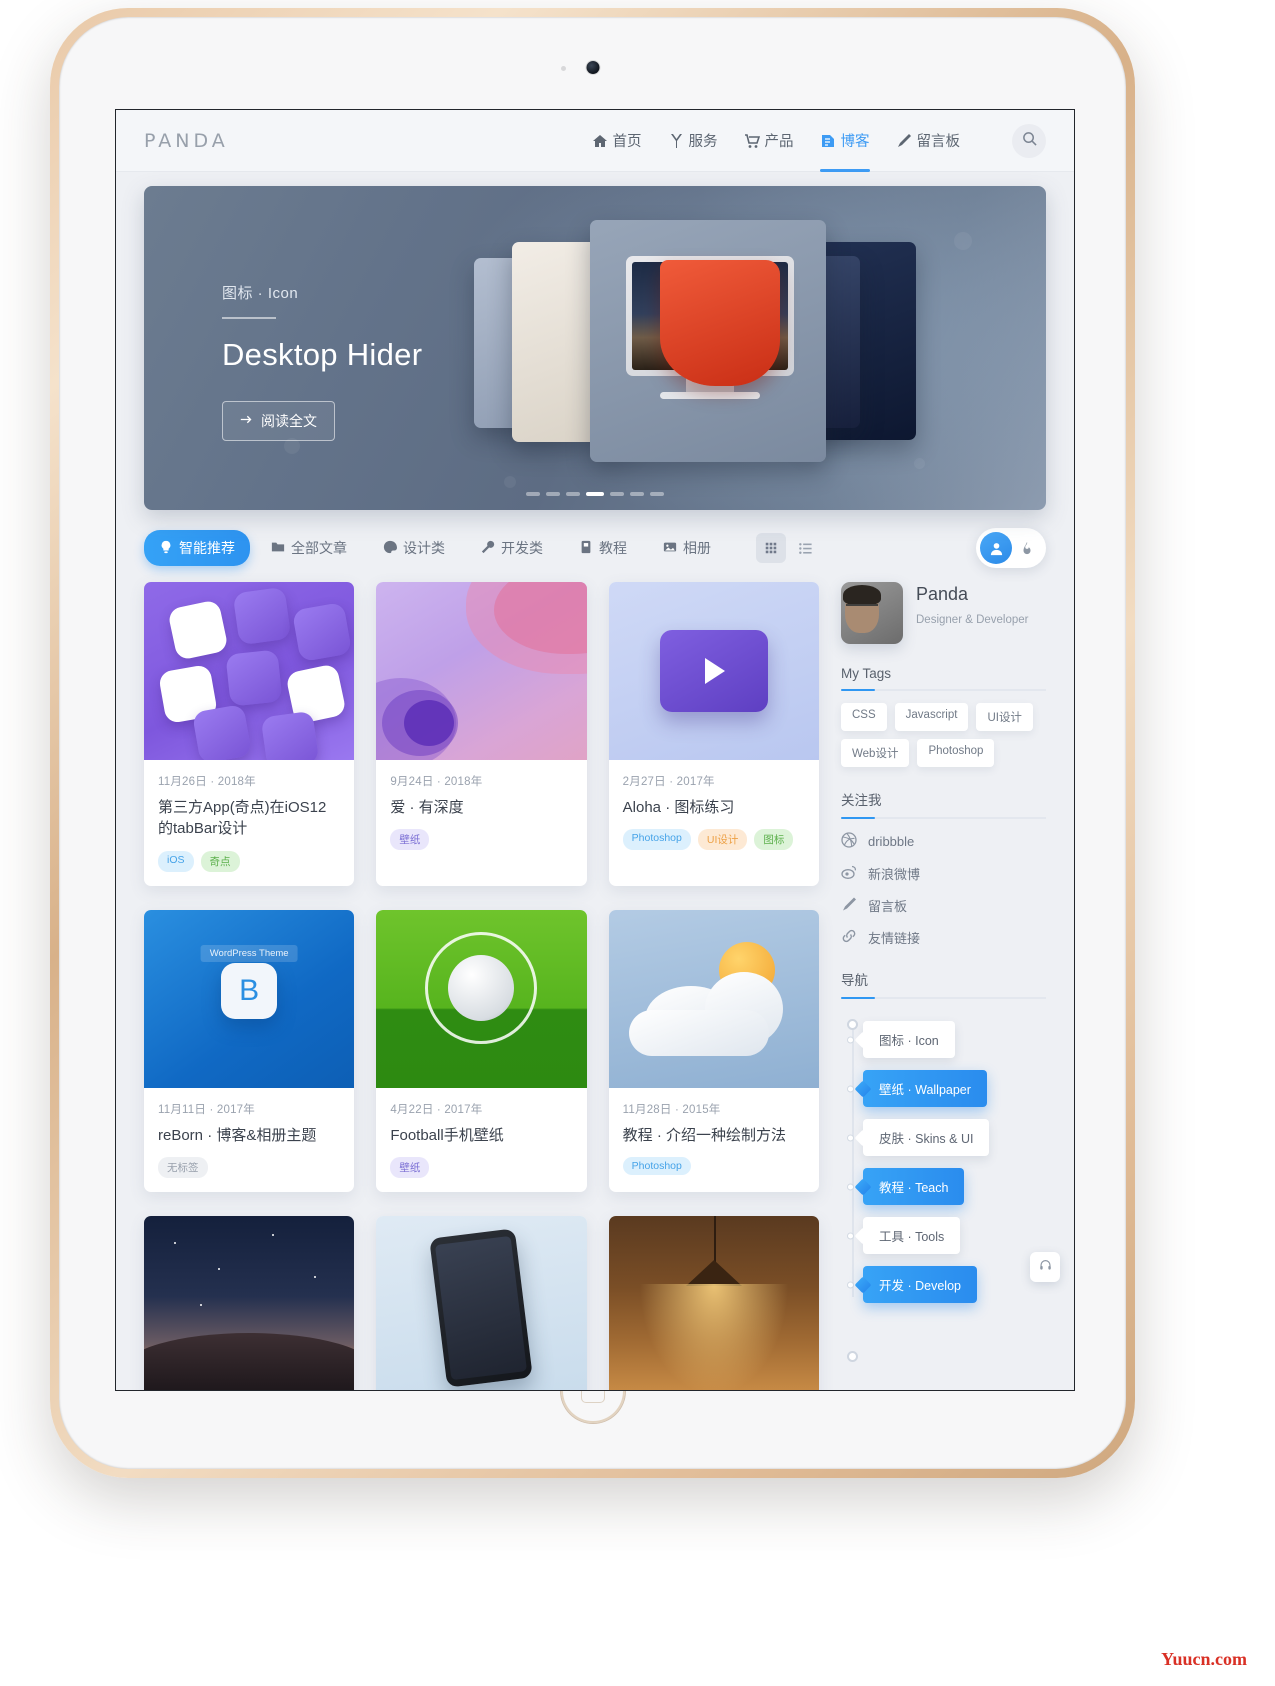 This screenshot has width=1275, height=1686. Describe the element at coordinates (704, 1135) in the screenshot. I see `card-title: 教程 · 介绍一种绘制方法` at that location.